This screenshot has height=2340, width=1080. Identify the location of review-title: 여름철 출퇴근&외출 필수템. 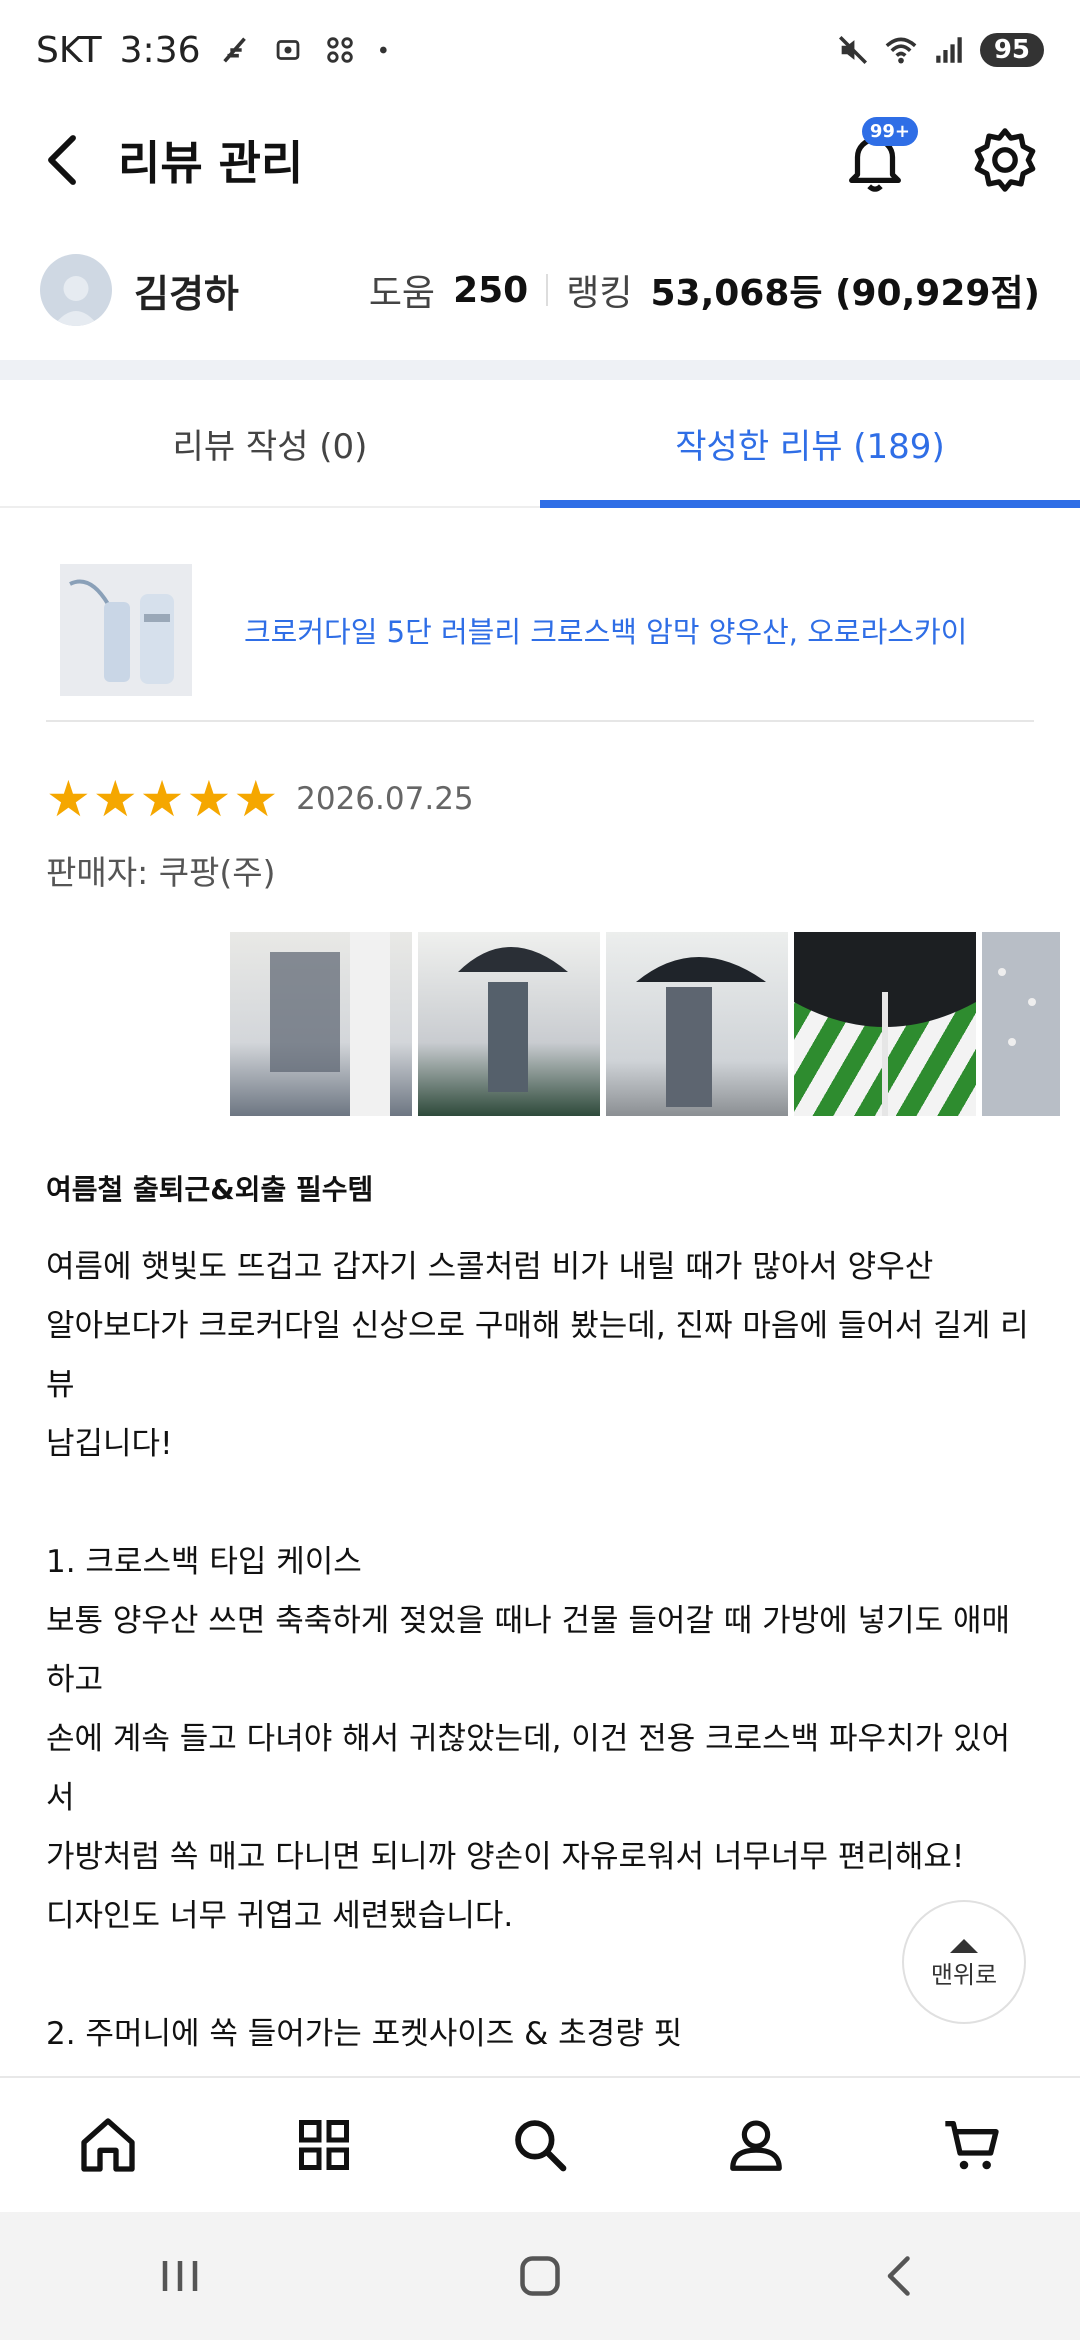
(210, 1189).